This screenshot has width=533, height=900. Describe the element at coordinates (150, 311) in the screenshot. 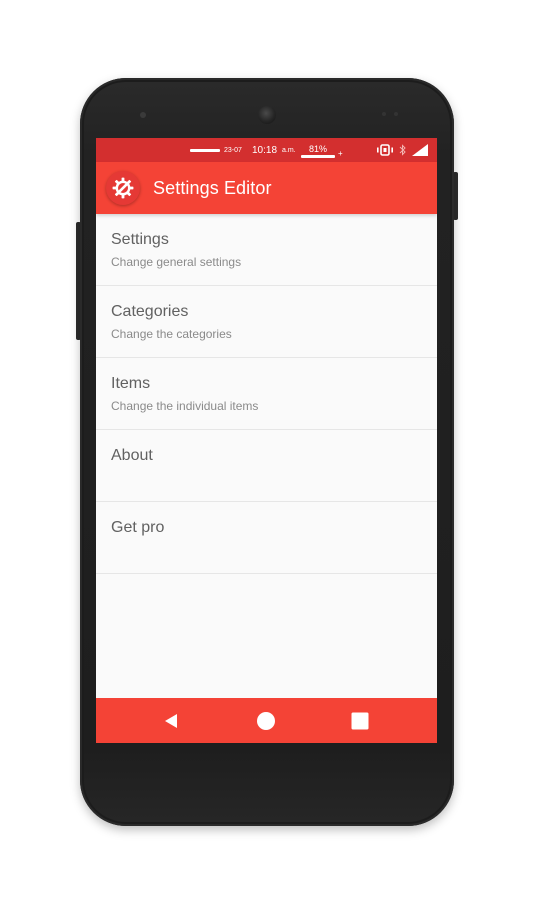

I see `menu-item-title: Categories` at that location.